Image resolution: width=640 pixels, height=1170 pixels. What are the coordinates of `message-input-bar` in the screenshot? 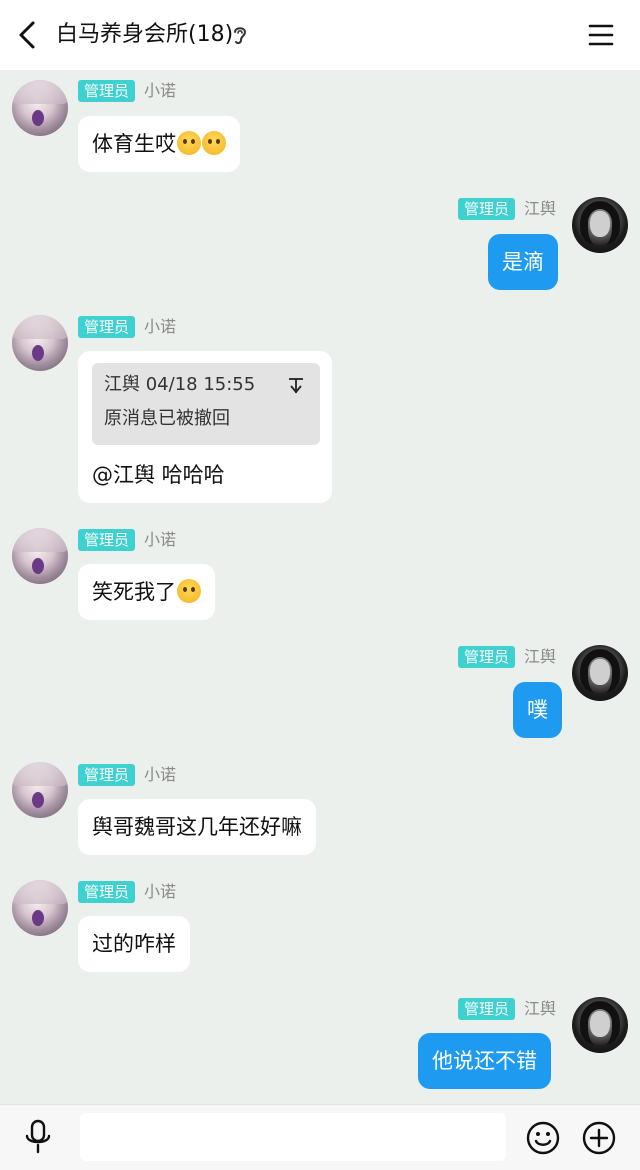 It's located at (320, 1137).